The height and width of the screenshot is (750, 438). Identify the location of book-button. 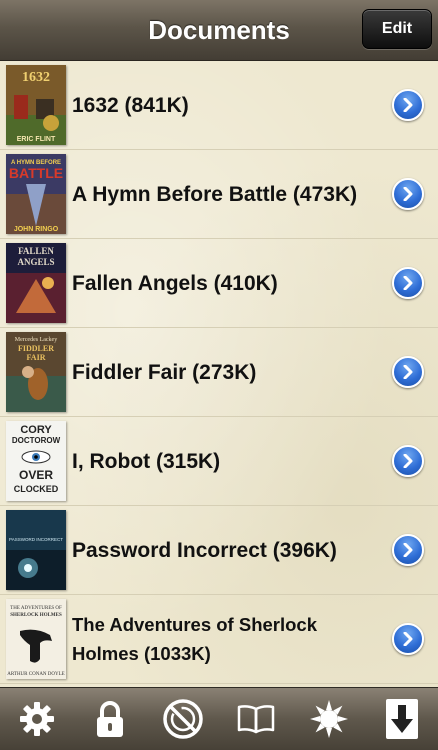
(256, 719).